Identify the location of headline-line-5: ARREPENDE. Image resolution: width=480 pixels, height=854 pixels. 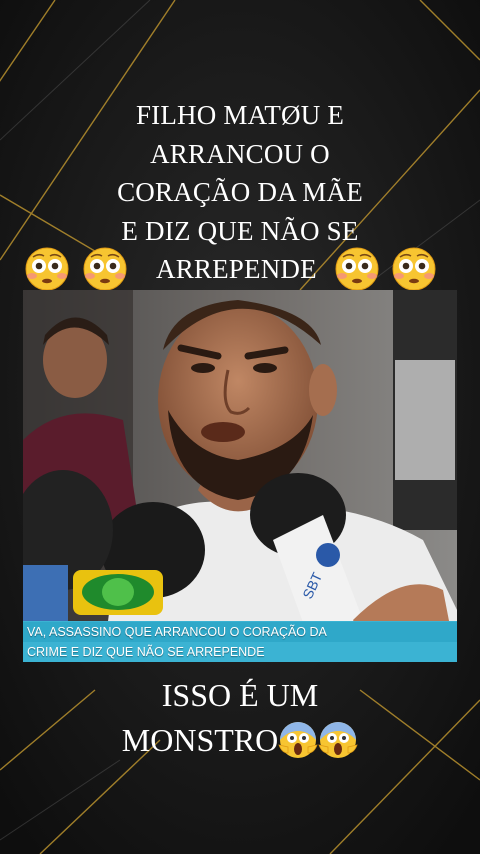
(236, 269).